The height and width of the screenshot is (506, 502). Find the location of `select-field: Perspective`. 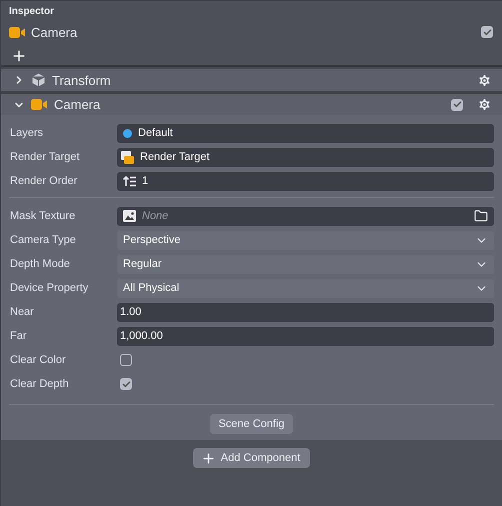

select-field: Perspective is located at coordinates (305, 240).